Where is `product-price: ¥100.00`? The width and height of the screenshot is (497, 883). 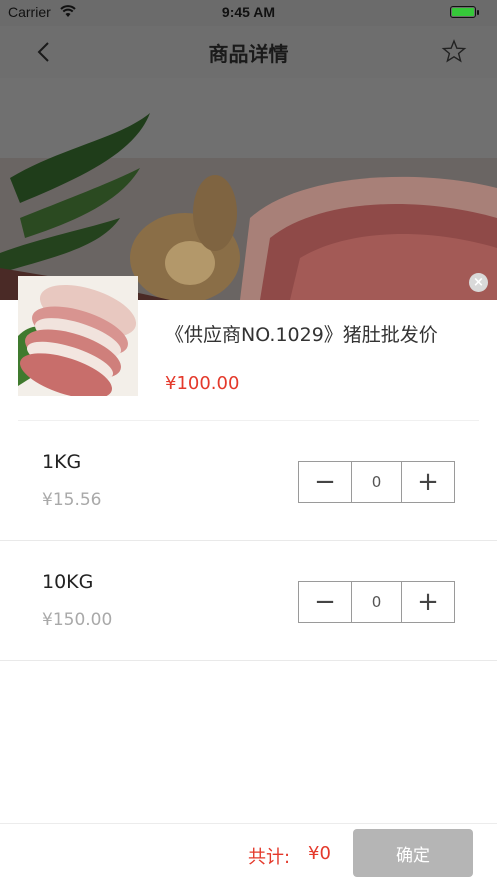
product-price: ¥100.00 is located at coordinates (202, 383).